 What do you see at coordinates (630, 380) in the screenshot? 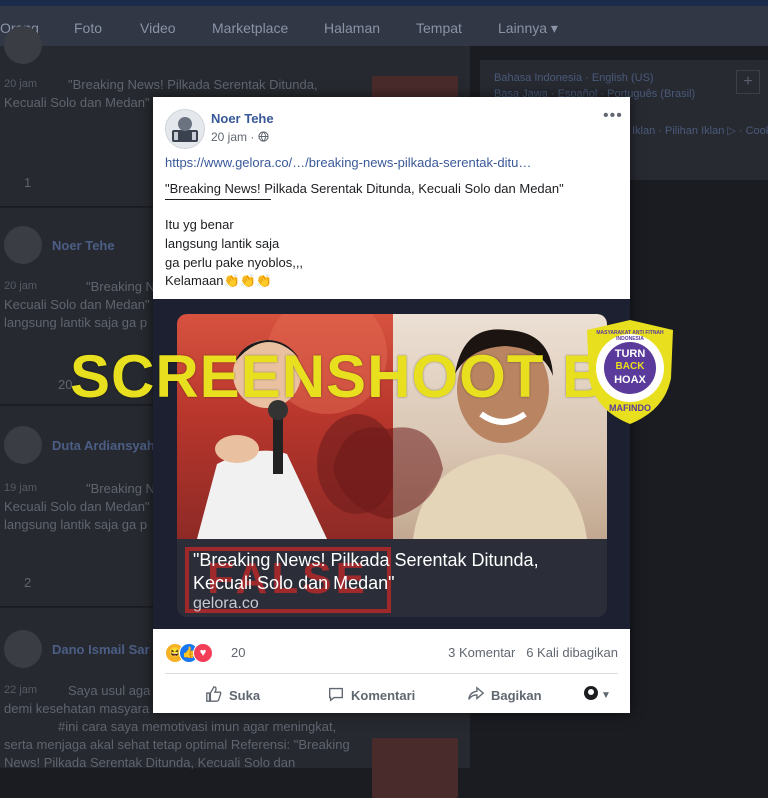
I see `badge-line-3: HOAX` at bounding box center [630, 380].